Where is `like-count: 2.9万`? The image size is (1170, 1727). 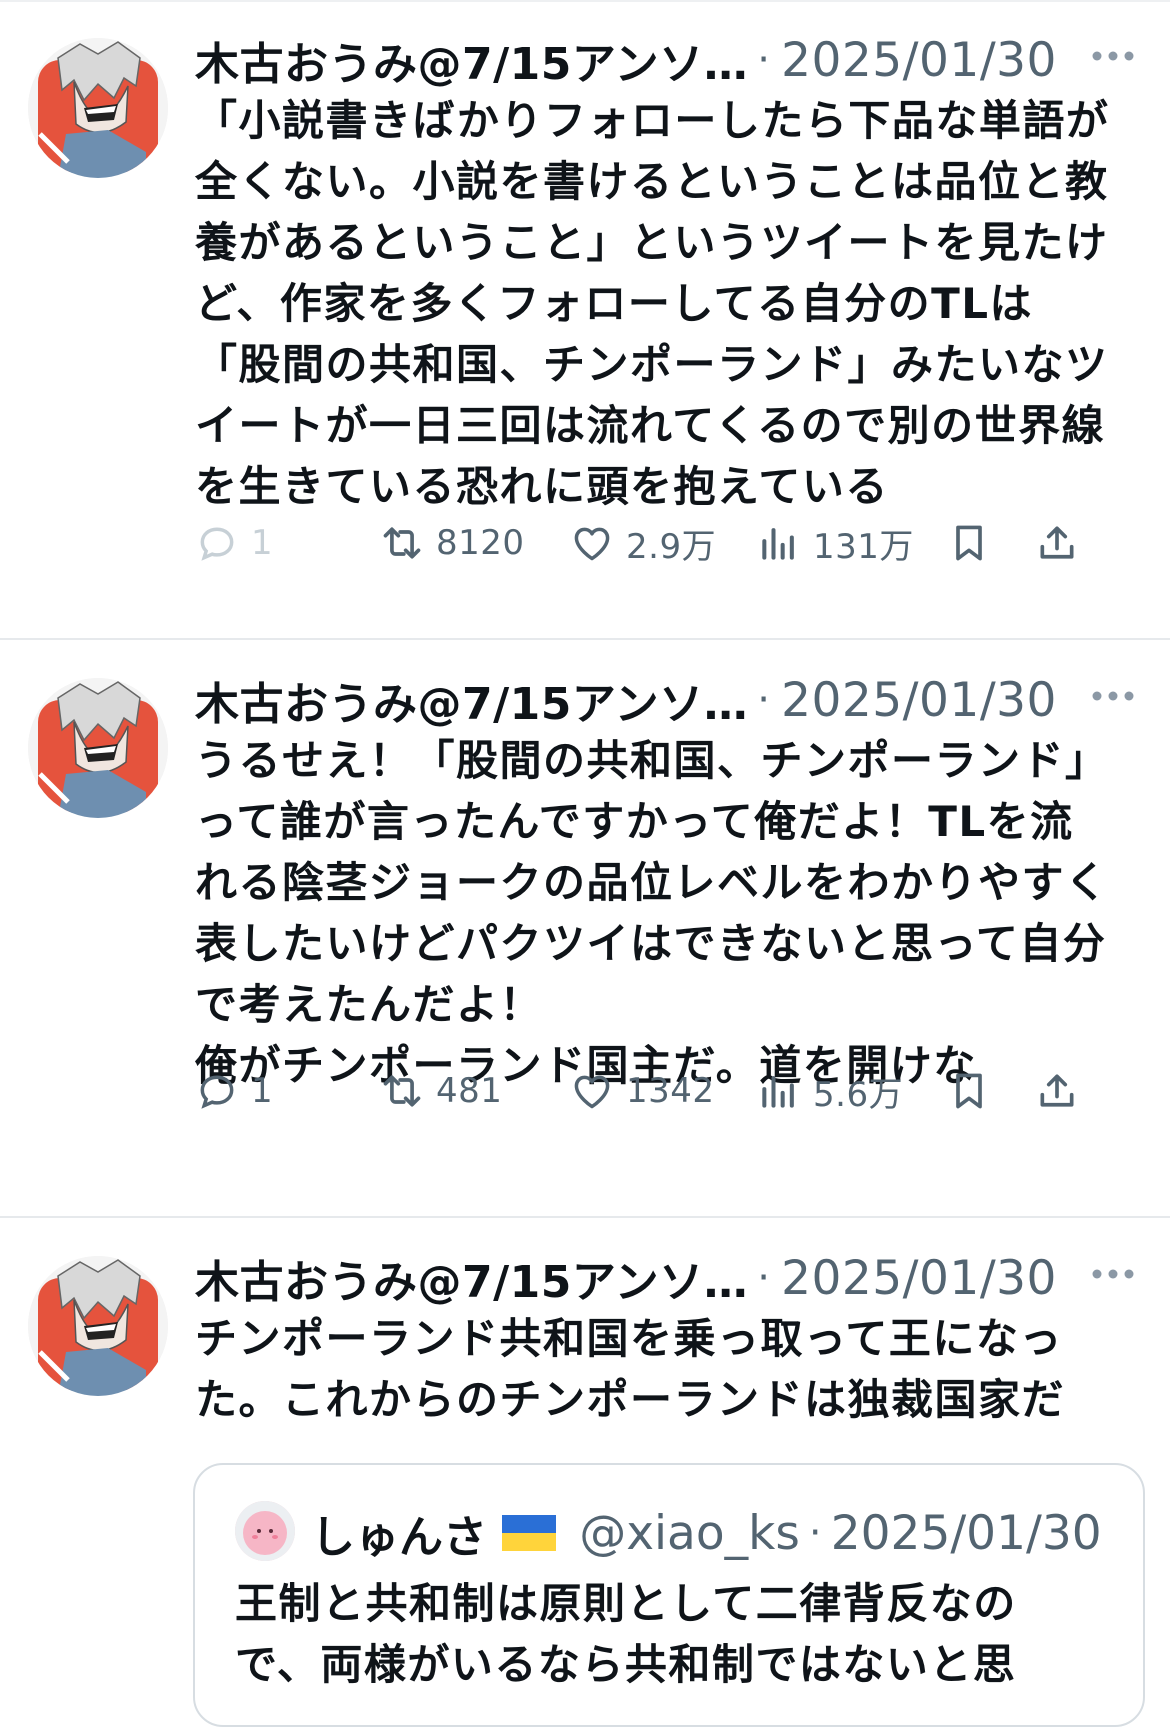
like-count: 2.9万 is located at coordinates (671, 546).